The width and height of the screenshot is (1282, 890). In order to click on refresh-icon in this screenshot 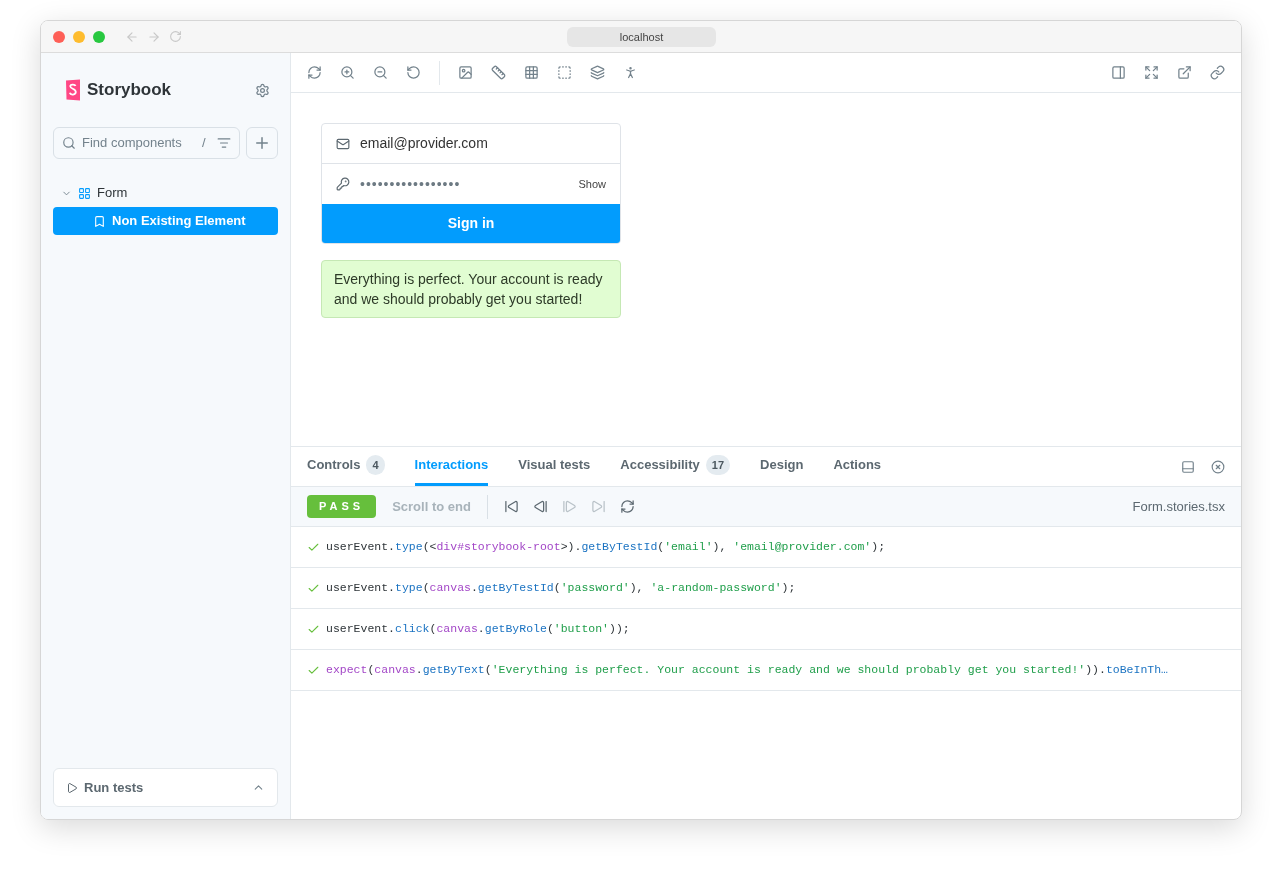, I will do `click(314, 72)`.